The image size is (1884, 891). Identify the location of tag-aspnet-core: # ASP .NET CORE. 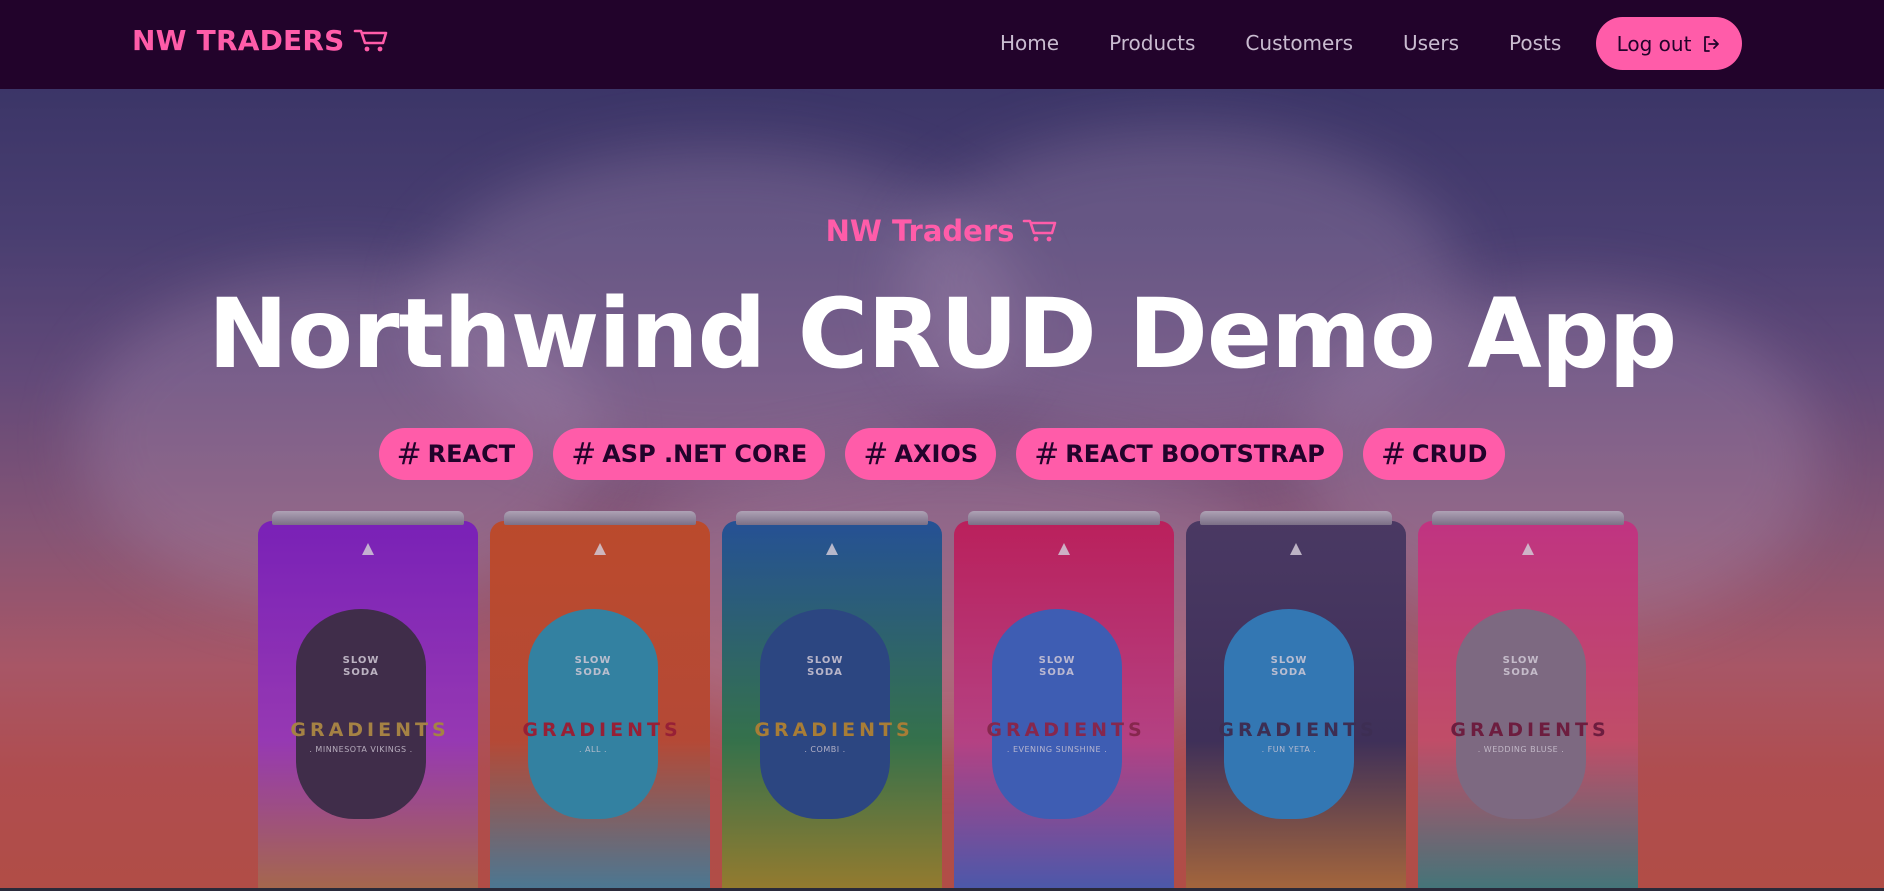
(689, 454).